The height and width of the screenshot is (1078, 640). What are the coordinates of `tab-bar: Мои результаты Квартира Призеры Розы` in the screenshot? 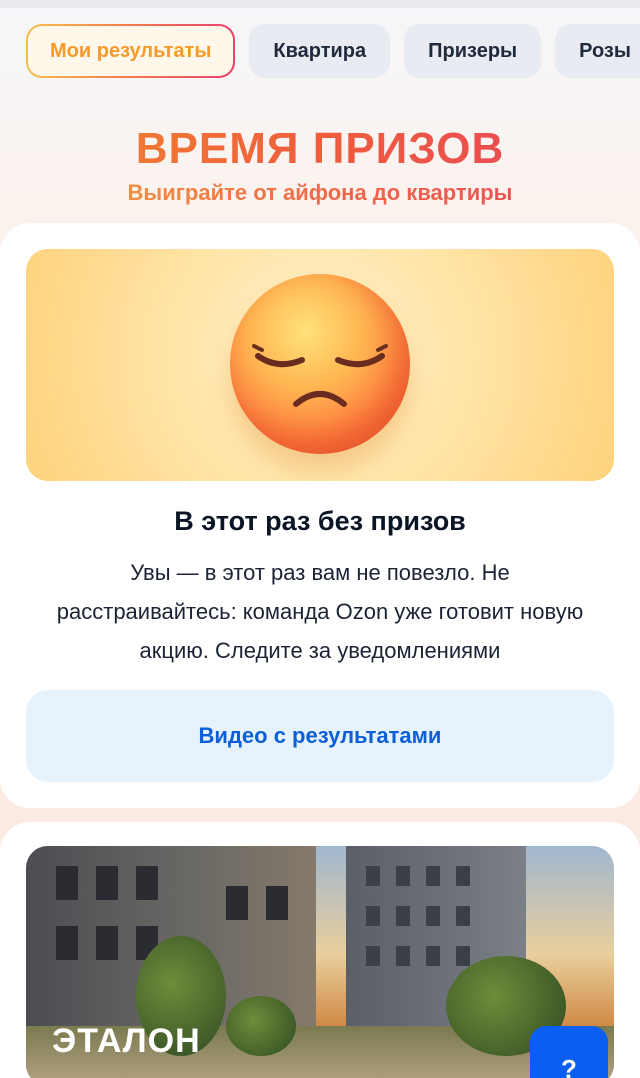 It's located at (333, 51).